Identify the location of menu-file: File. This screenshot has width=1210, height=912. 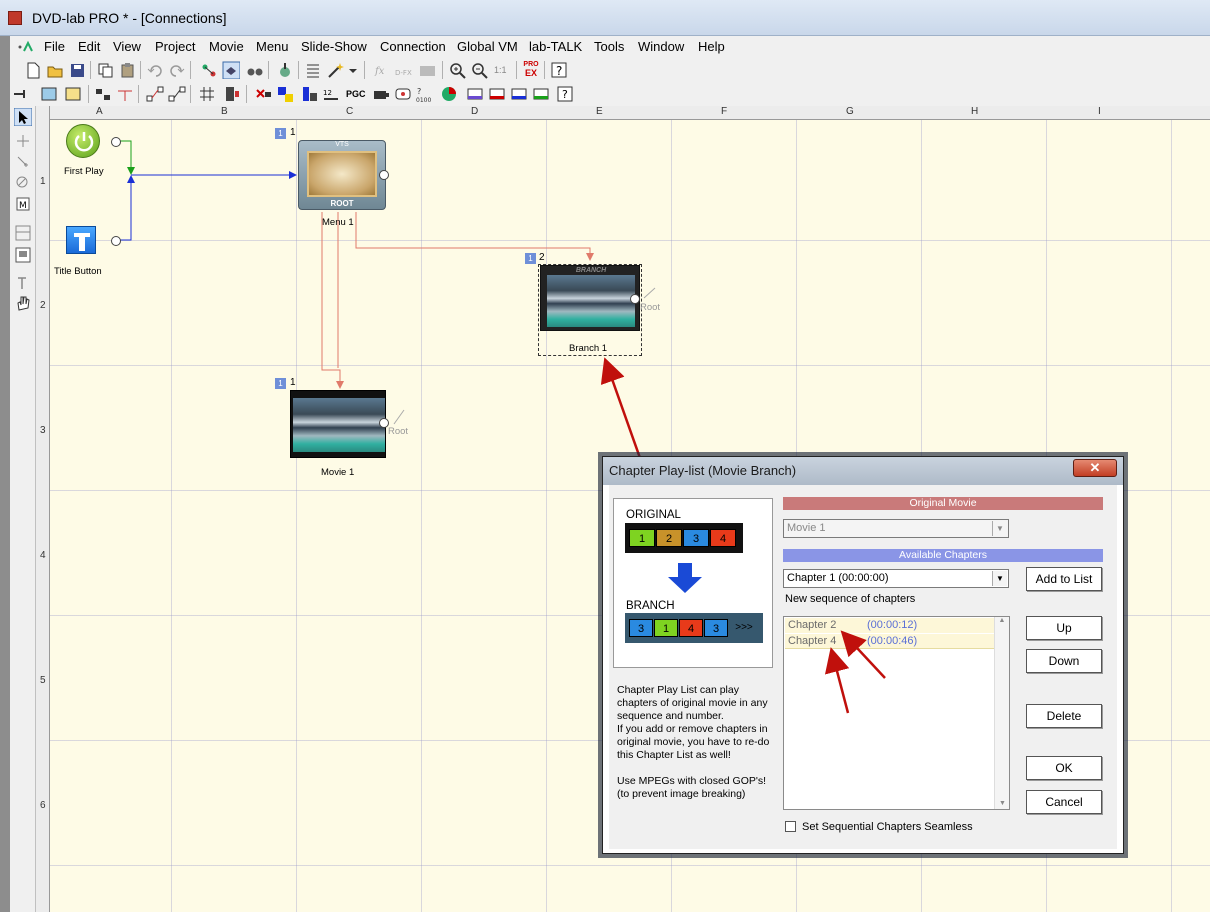
(54, 46).